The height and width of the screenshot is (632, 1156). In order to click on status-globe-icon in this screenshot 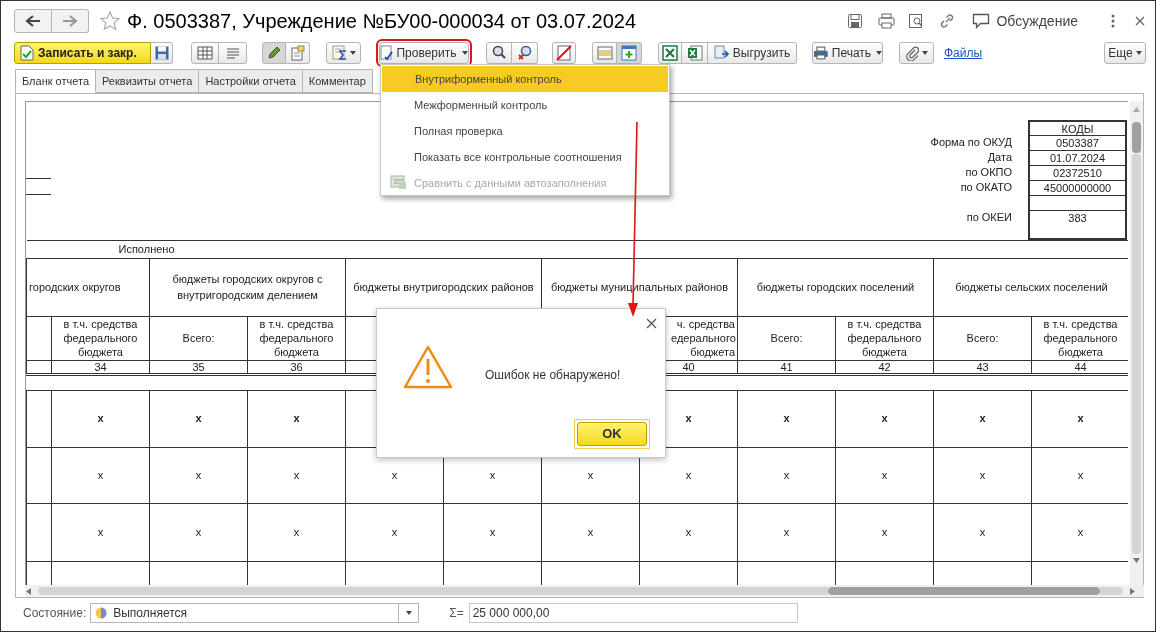, I will do `click(101, 613)`.